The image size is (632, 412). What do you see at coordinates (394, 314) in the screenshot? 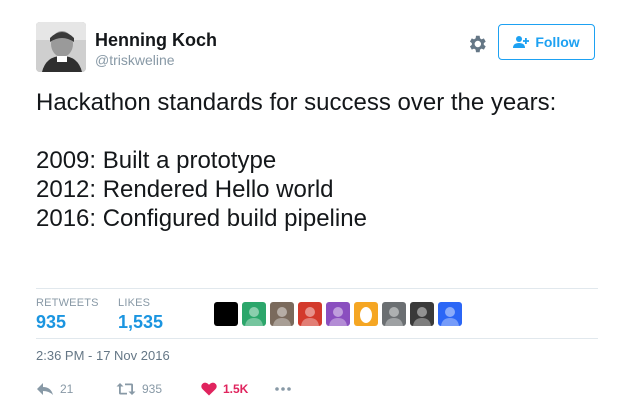
I see `liker-avatar-photo-2-icon` at bounding box center [394, 314].